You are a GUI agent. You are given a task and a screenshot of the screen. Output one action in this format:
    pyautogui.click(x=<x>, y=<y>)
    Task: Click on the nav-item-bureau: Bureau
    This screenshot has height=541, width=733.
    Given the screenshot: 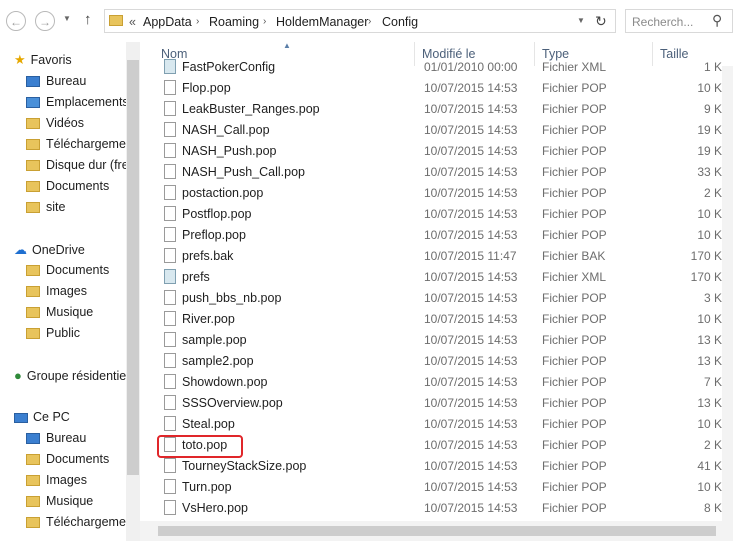 What is the action you would take?
    pyautogui.click(x=56, y=81)
    